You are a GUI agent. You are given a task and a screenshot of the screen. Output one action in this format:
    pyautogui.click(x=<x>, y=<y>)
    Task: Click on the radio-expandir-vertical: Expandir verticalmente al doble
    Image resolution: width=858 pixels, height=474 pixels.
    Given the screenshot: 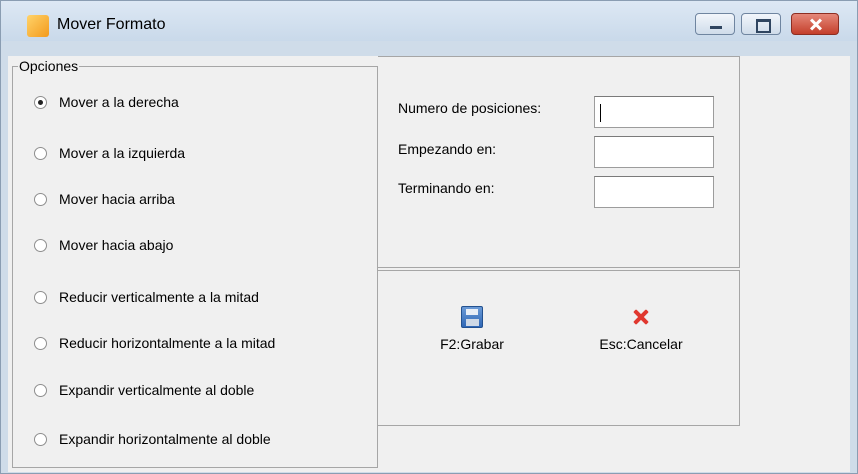 What is the action you would take?
    pyautogui.click(x=144, y=390)
    